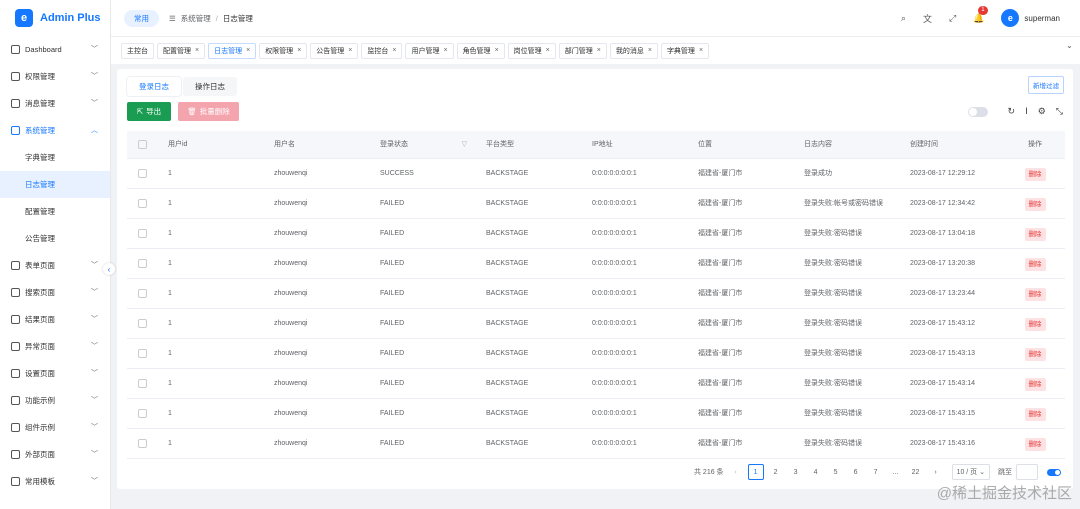  Describe the element at coordinates (1027, 472) in the screenshot. I see `jump-input` at that location.